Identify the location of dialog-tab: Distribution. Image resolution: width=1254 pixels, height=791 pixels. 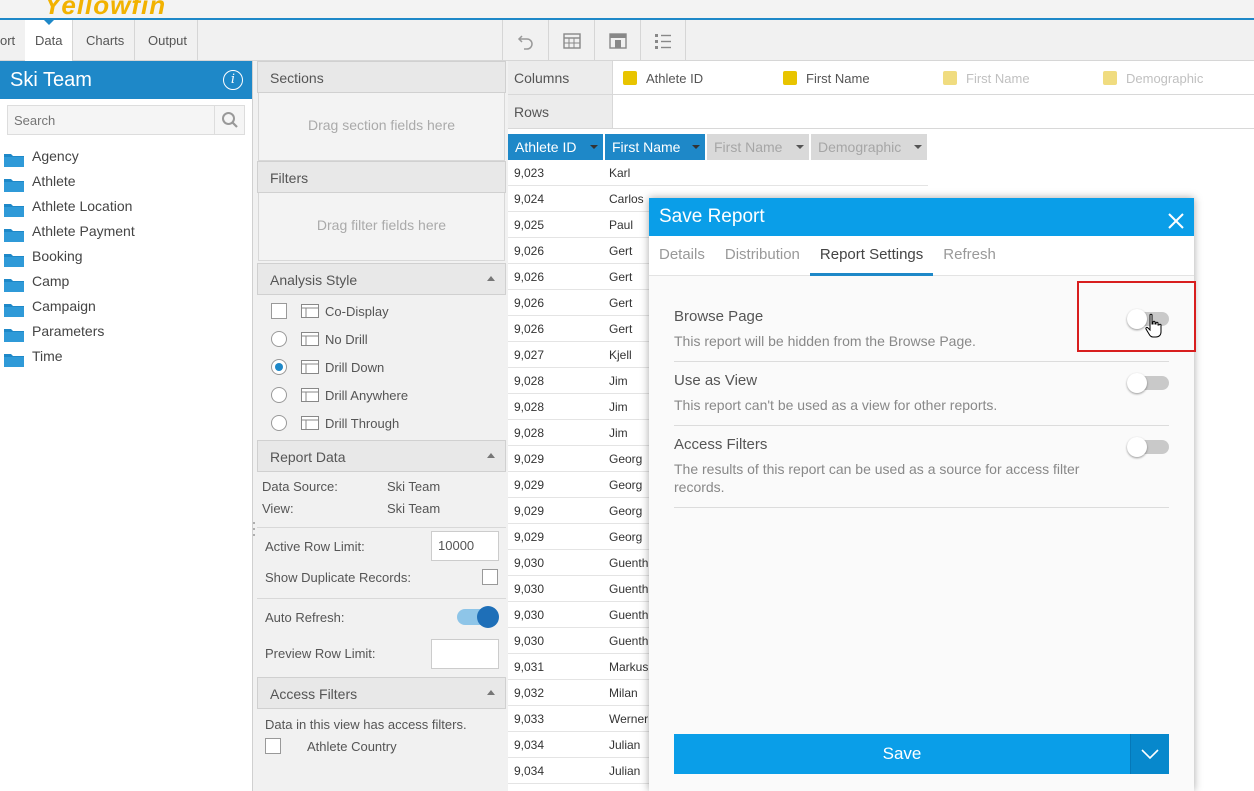
(762, 256).